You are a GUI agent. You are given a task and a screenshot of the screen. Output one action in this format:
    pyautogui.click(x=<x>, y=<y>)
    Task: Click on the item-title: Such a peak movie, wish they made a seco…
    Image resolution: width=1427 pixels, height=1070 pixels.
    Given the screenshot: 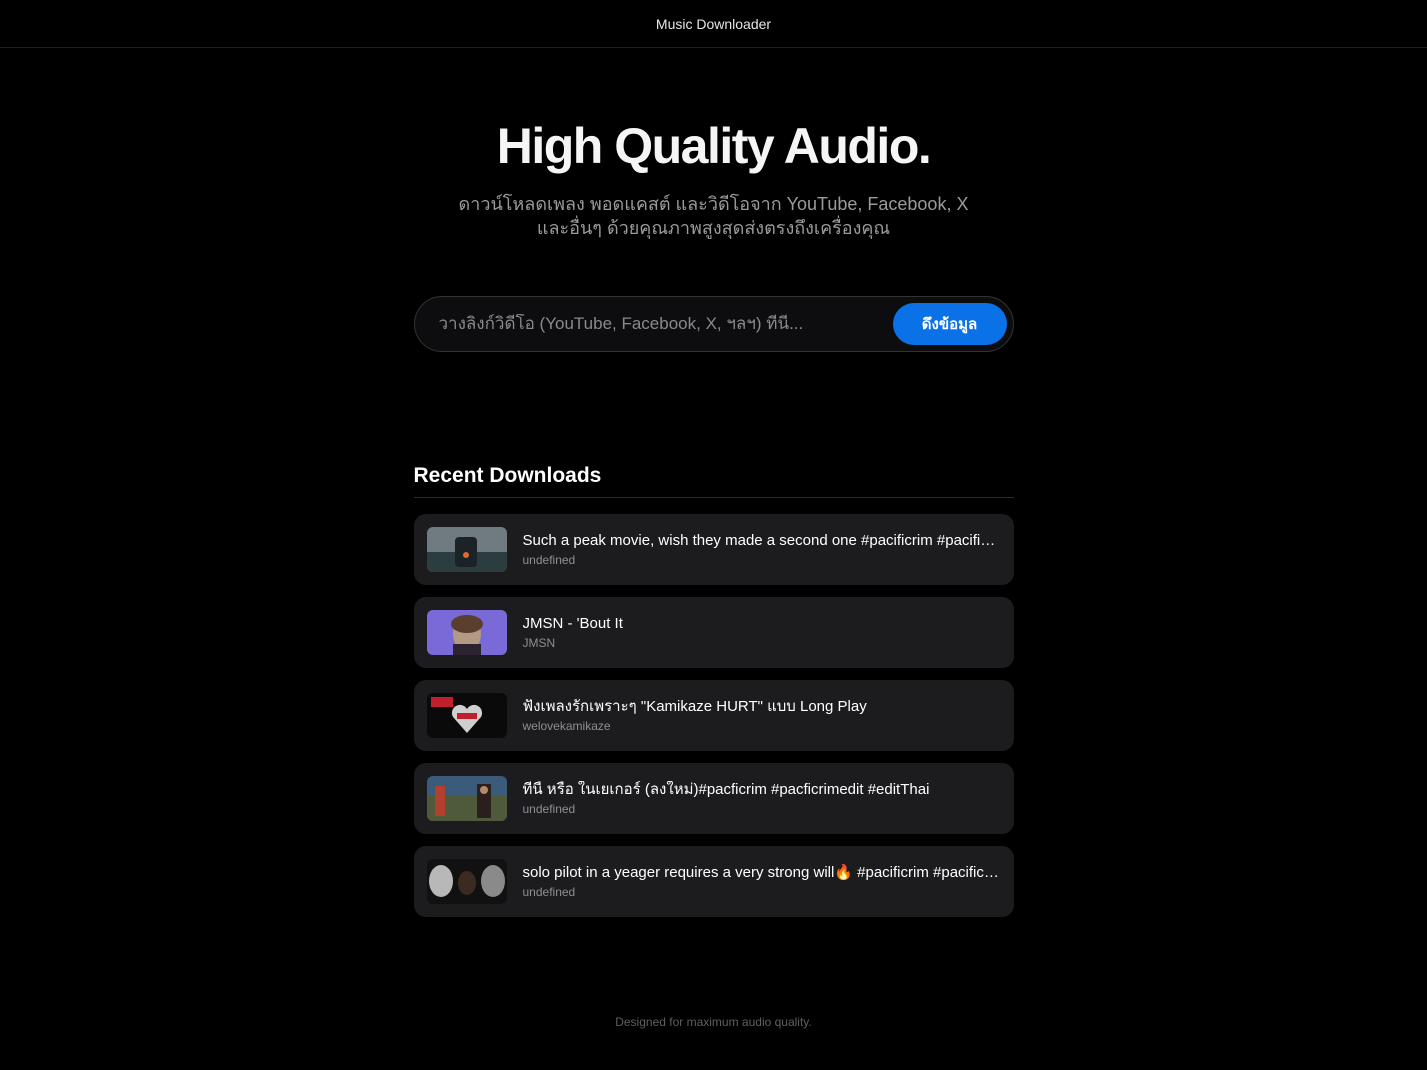 What is the action you would take?
    pyautogui.click(x=761, y=540)
    